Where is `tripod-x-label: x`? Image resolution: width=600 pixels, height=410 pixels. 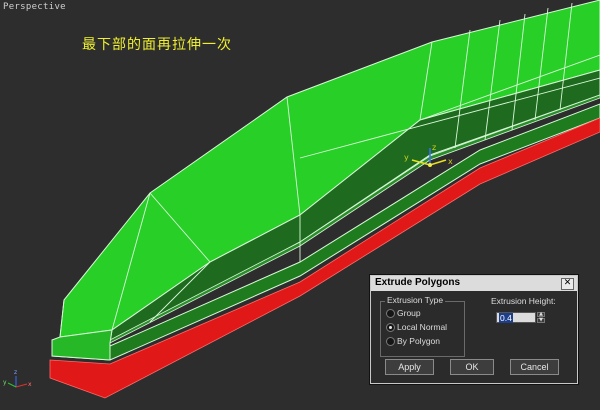
tripod-x-label: x is located at coordinates (30, 384).